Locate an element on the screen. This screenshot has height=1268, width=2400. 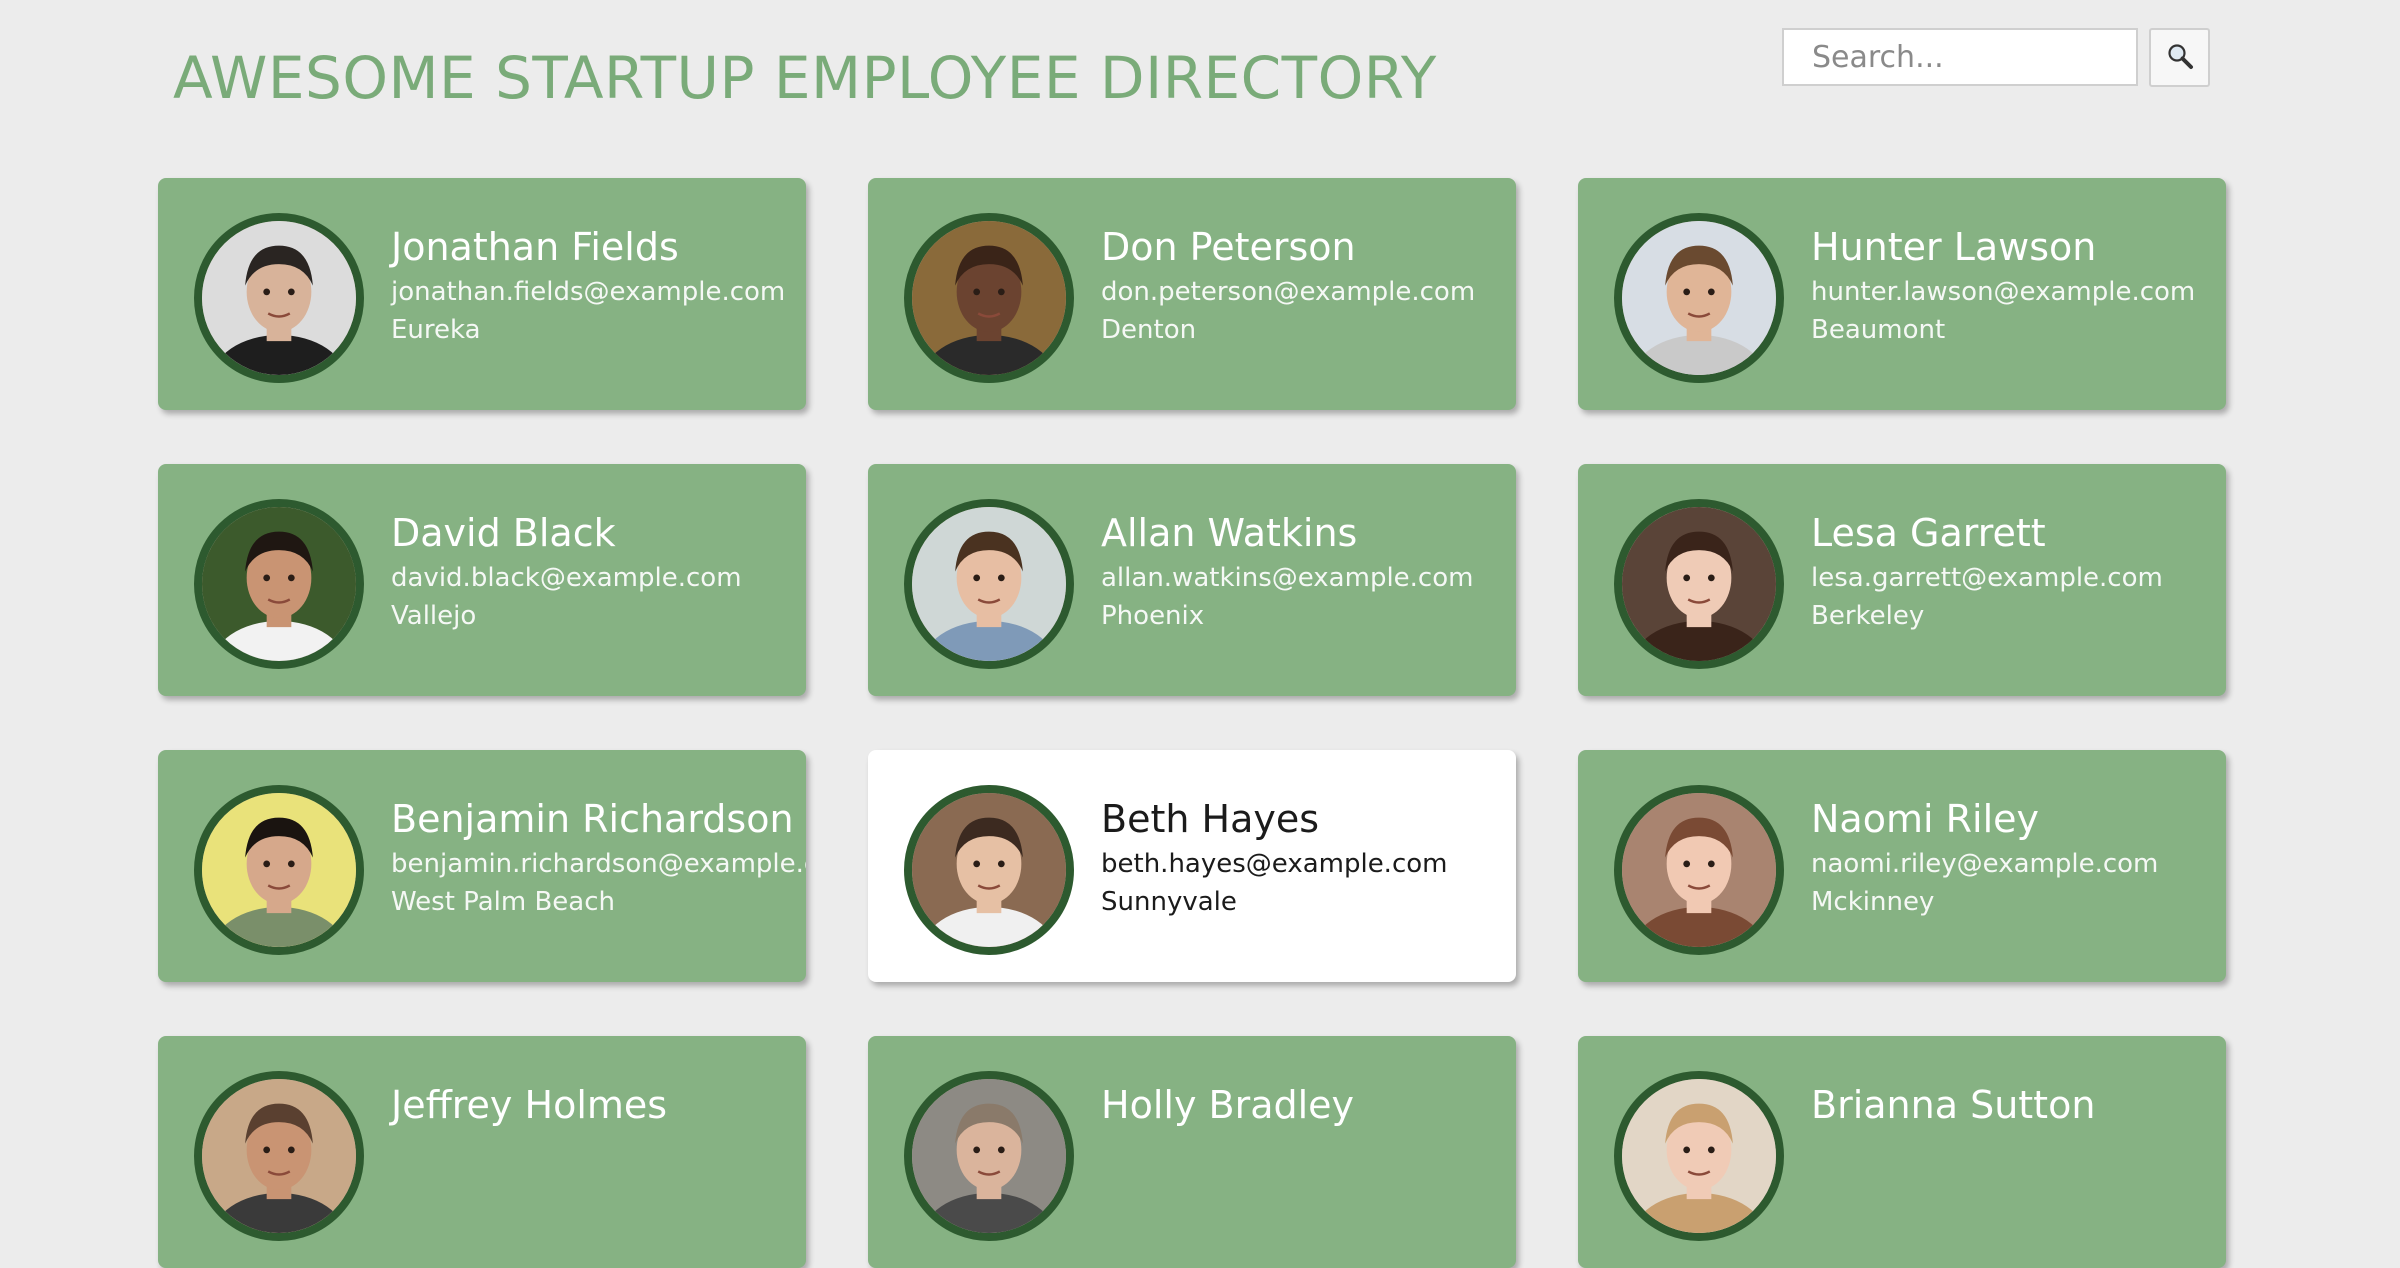
employee-email: lesa.garrett@example.com is located at coordinates (1987, 578).